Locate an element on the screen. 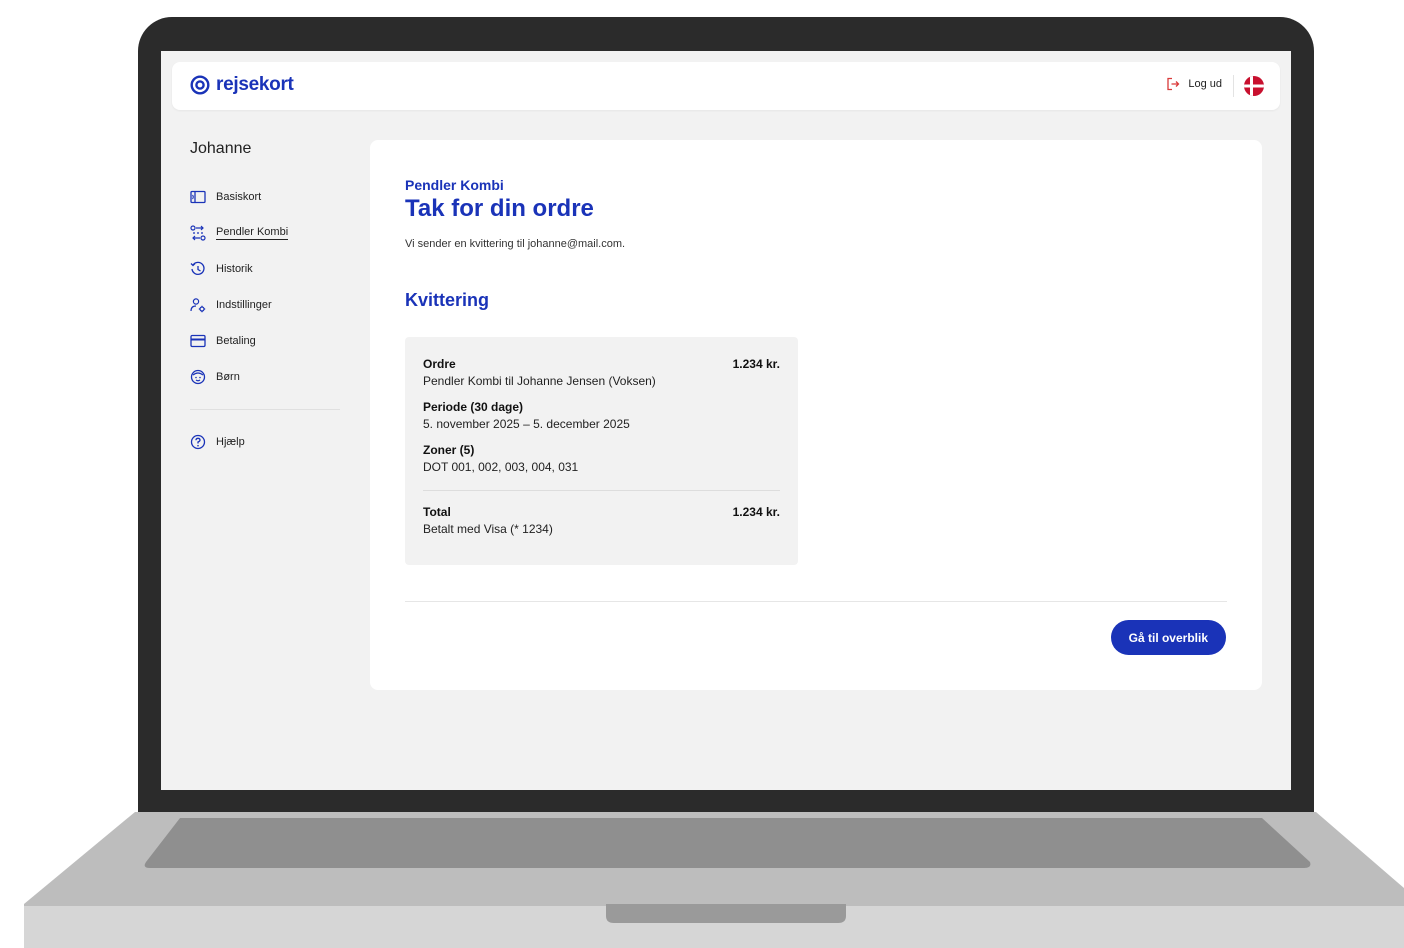 Image resolution: width=1404 pixels, height=948 pixels. sidebar-item-label: Indstillinger is located at coordinates (244, 305).